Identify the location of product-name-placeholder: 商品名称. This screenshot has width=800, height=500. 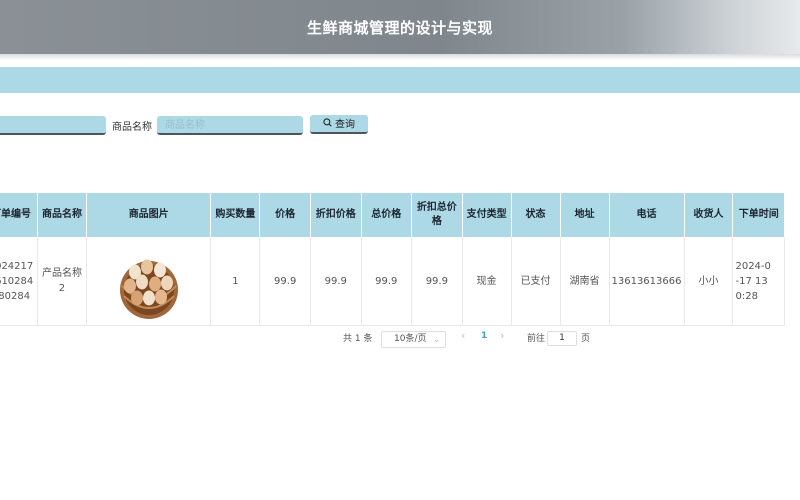
(185, 125).